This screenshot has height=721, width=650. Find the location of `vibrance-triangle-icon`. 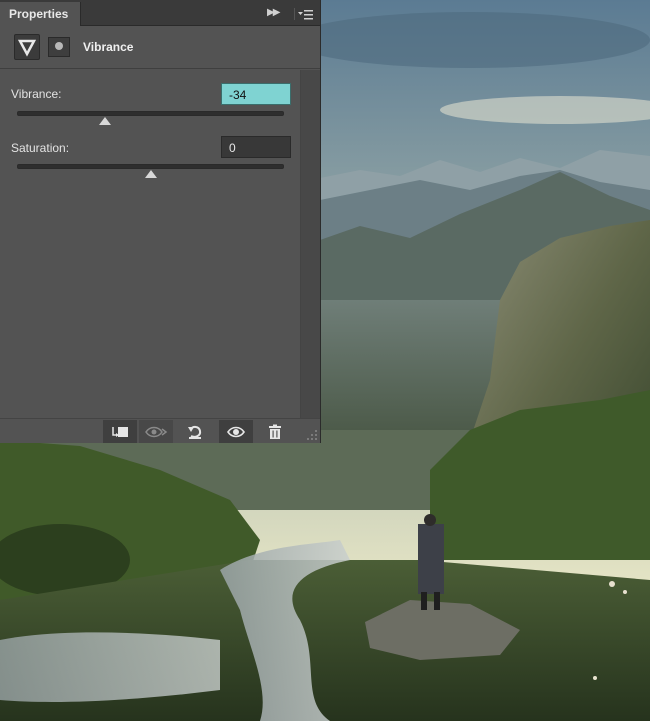

vibrance-triangle-icon is located at coordinates (27, 47).